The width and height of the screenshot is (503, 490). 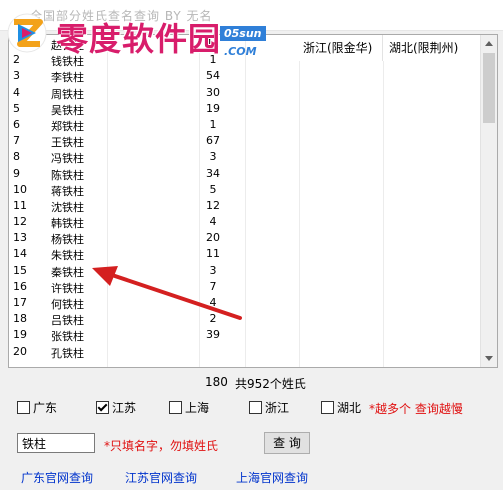 What do you see at coordinates (213, 124) in the screenshot?
I see `row-count: 1` at bounding box center [213, 124].